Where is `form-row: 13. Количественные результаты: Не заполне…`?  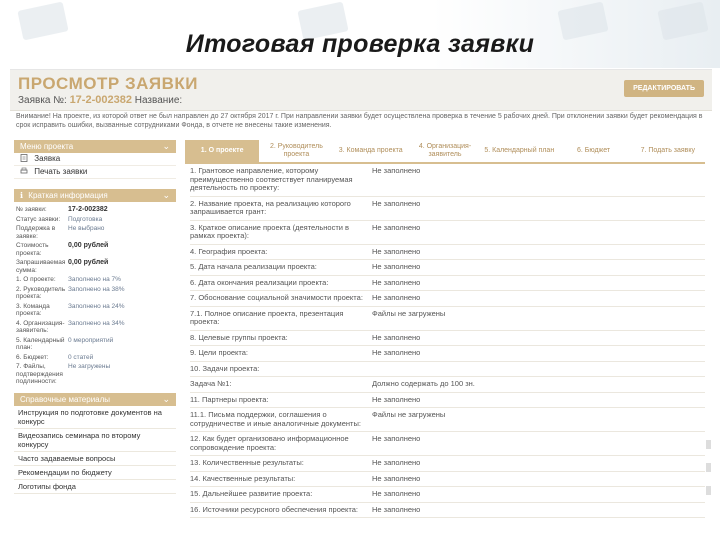
form-row: 13. Количественные результаты: Не заполне… is located at coordinates (447, 464).